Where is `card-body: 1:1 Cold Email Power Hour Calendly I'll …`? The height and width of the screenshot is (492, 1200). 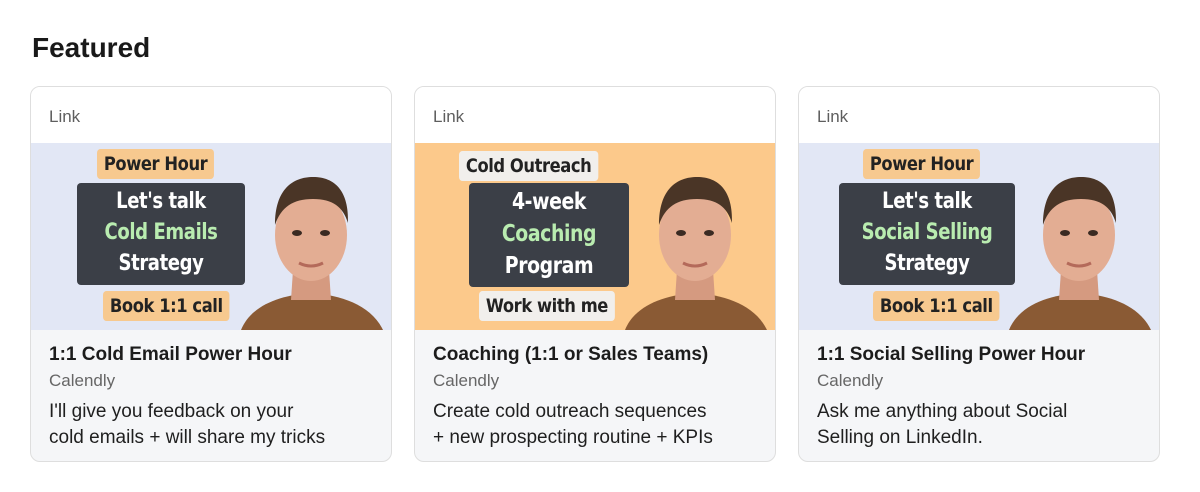
card-body: 1:1 Cold Email Power Hour Calendly I'll … is located at coordinates (211, 390).